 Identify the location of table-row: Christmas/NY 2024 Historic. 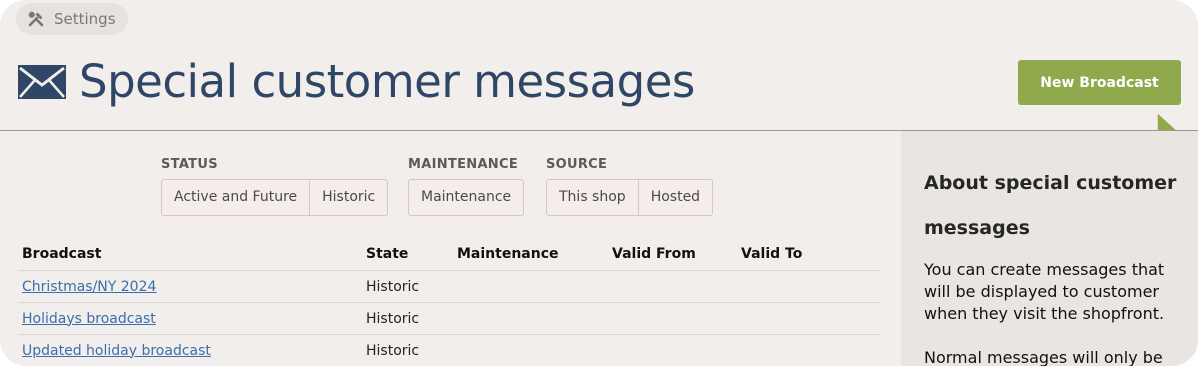
(449, 287).